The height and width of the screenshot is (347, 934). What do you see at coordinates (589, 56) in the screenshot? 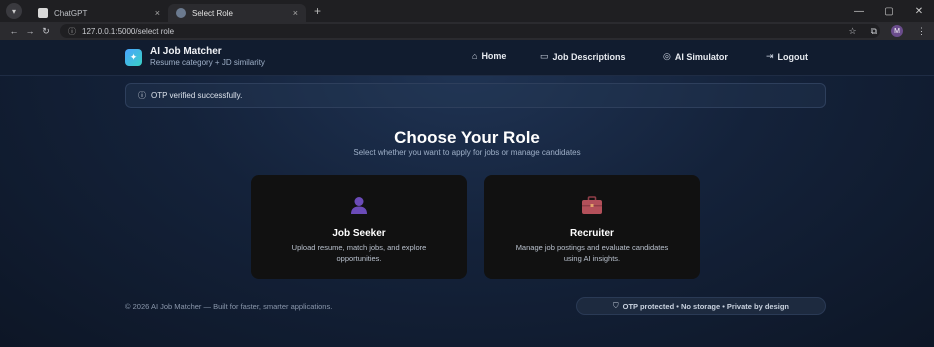
I see `nav-job-descriptions-label: Job Descriptions` at bounding box center [589, 56].